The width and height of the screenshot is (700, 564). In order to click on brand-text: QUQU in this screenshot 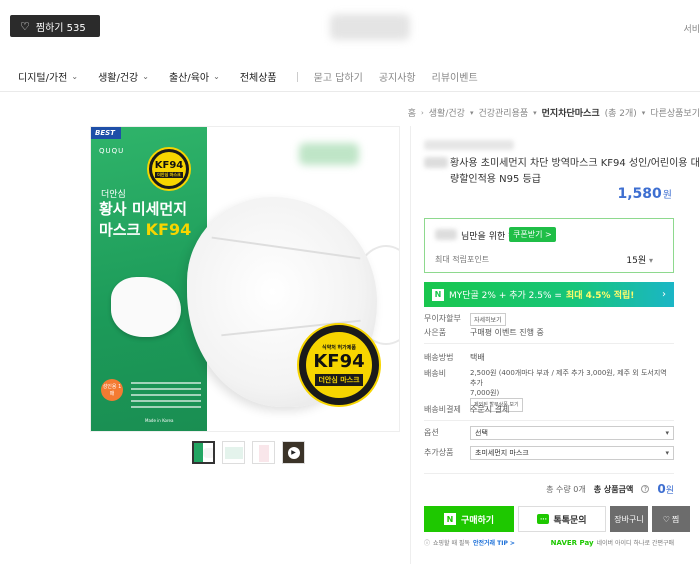, I will do `click(112, 151)`.